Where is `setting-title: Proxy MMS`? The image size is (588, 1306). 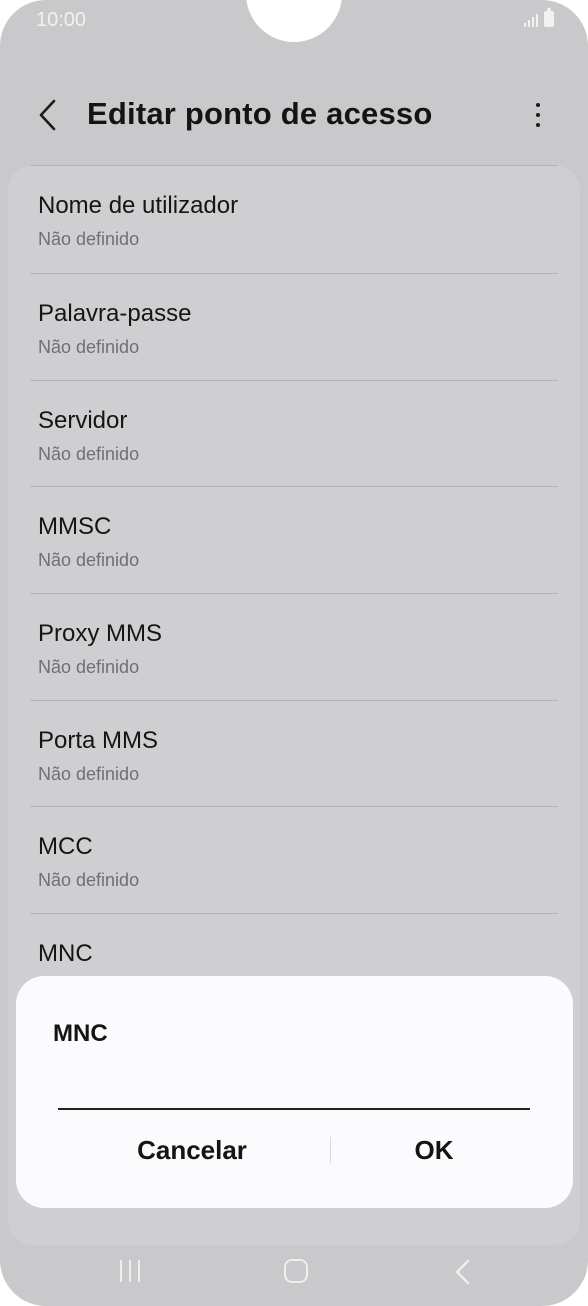 setting-title: Proxy MMS is located at coordinates (100, 633).